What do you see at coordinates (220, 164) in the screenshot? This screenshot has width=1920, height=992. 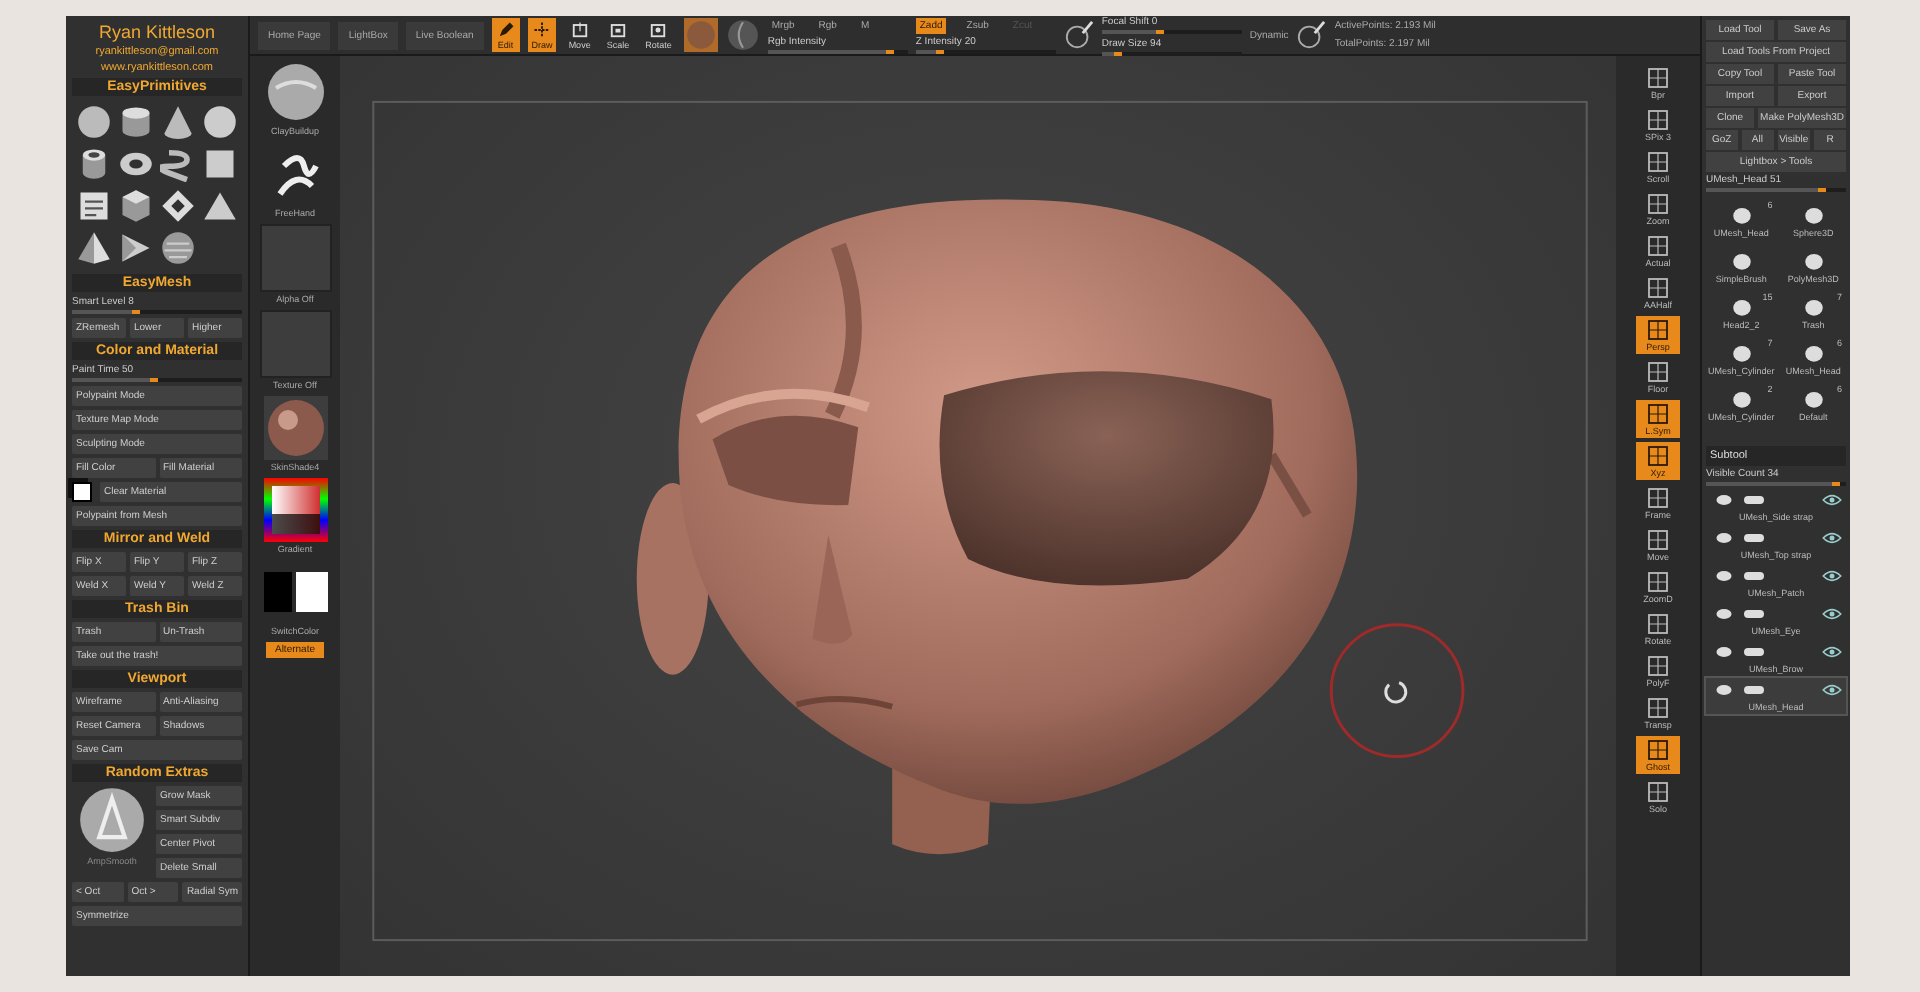 I see `square-icon` at bounding box center [220, 164].